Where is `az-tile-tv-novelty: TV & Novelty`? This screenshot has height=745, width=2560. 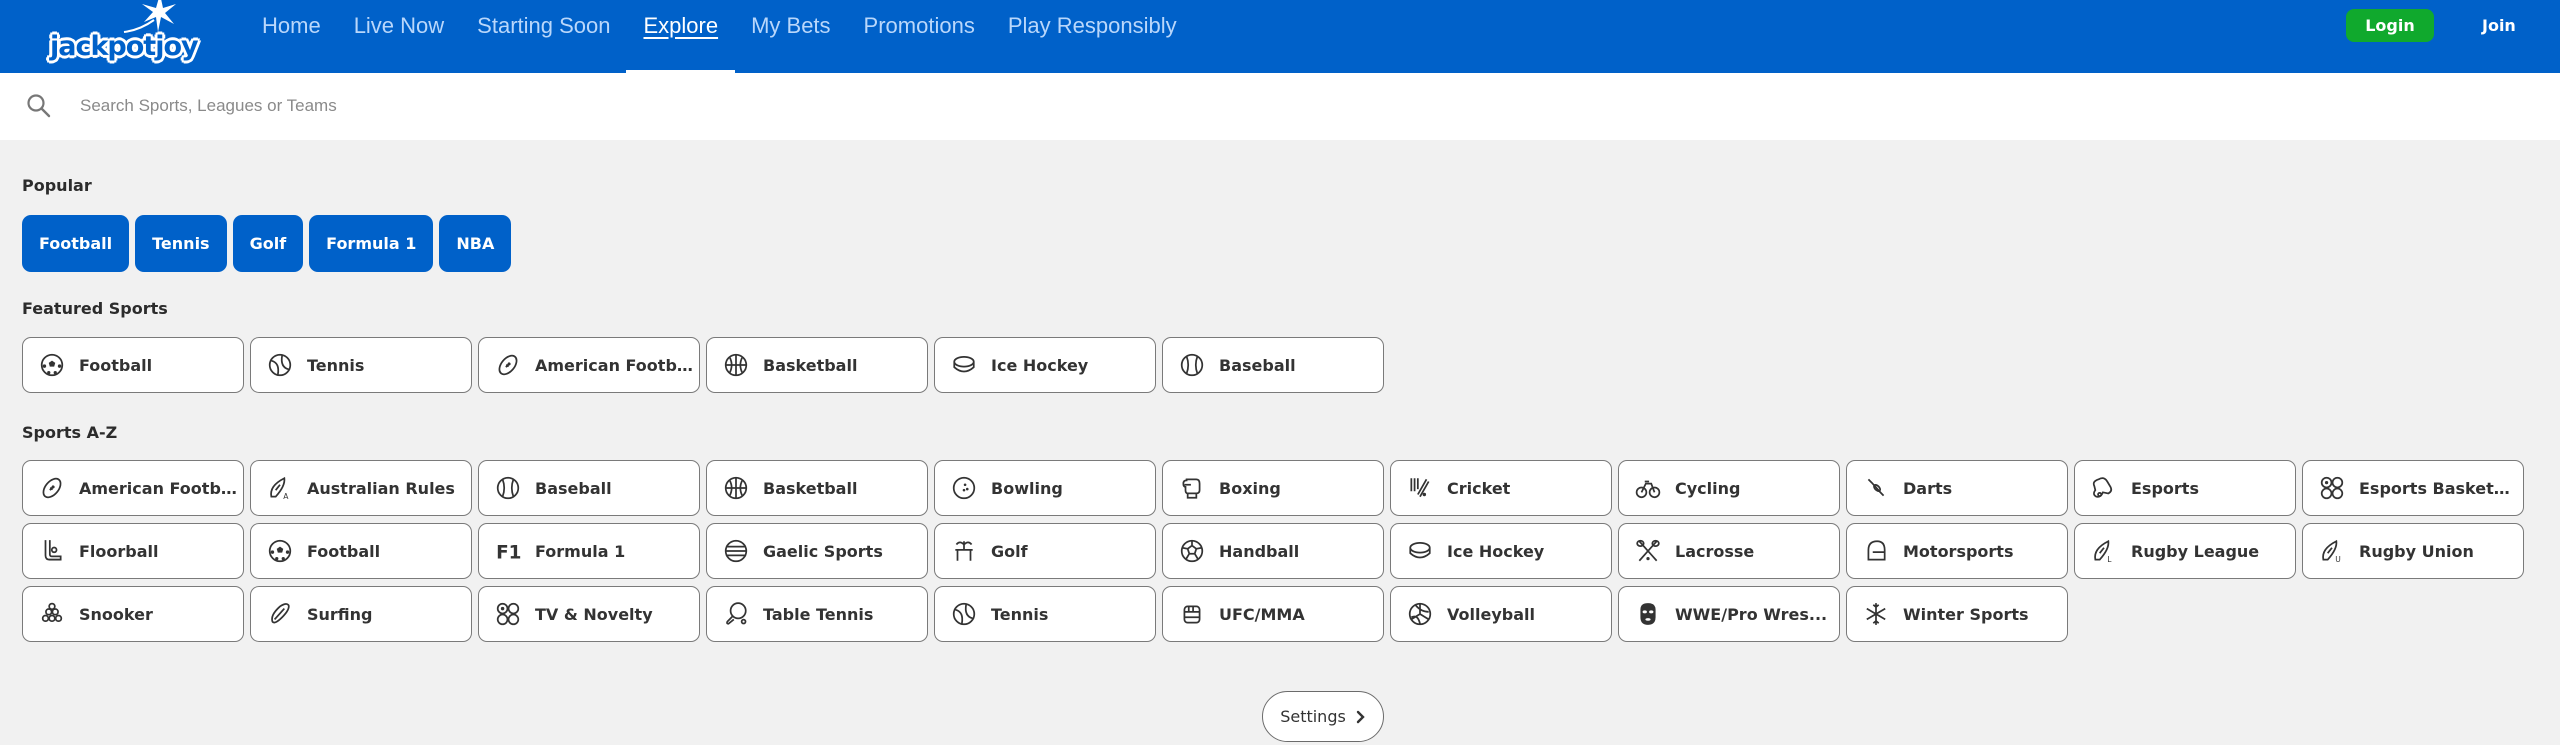
az-tile-tv-novelty: TV & Novelty is located at coordinates (589, 614).